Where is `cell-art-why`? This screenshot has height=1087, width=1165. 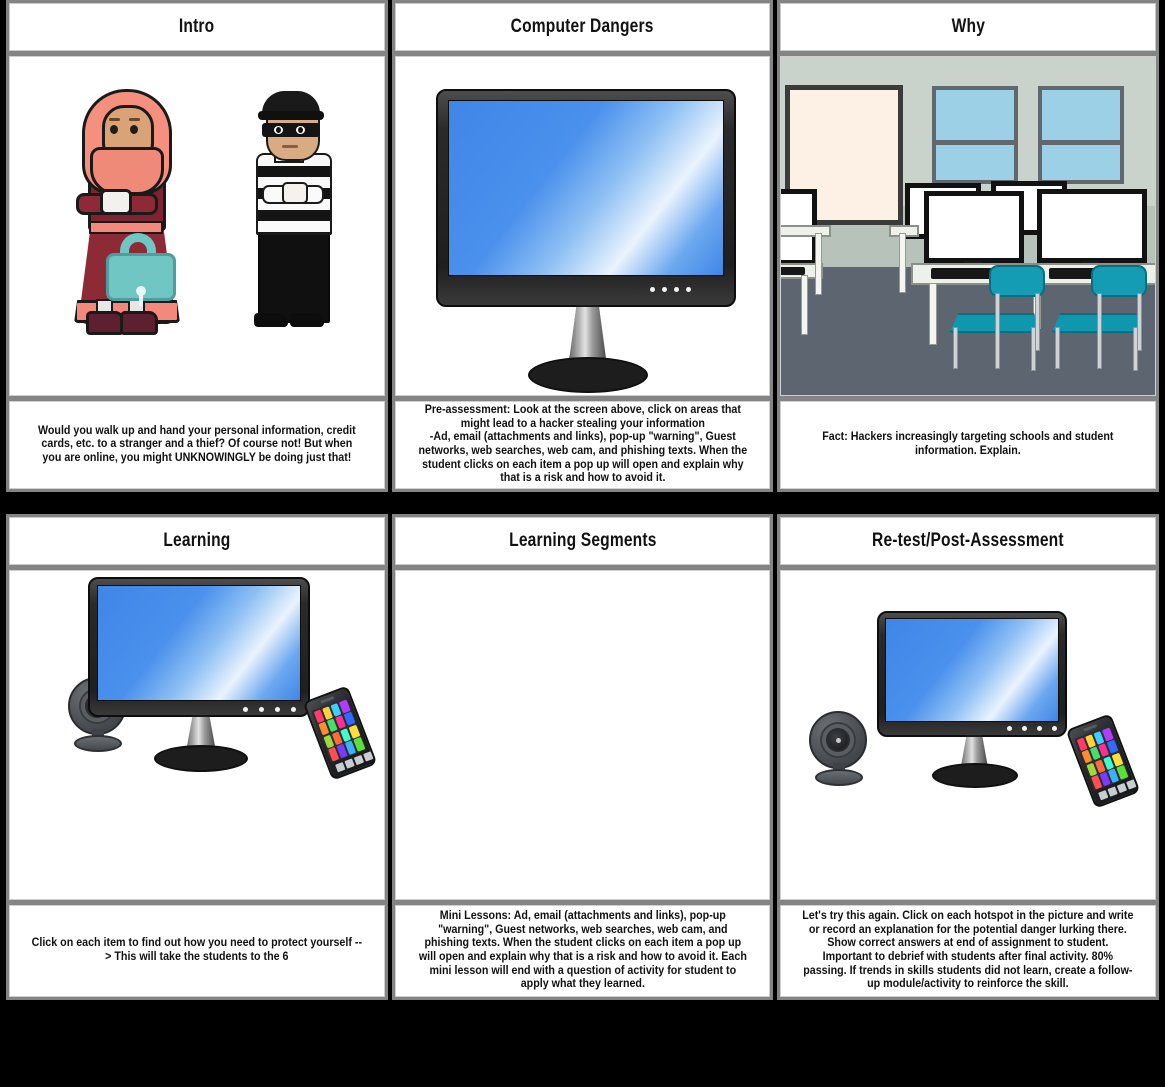
cell-art-why is located at coordinates (968, 226).